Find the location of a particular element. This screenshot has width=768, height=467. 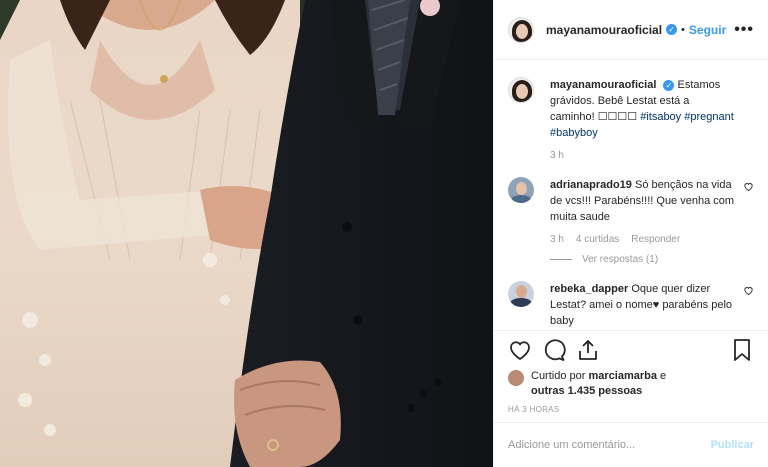

hashtag-link: #babyboy is located at coordinates (574, 133).